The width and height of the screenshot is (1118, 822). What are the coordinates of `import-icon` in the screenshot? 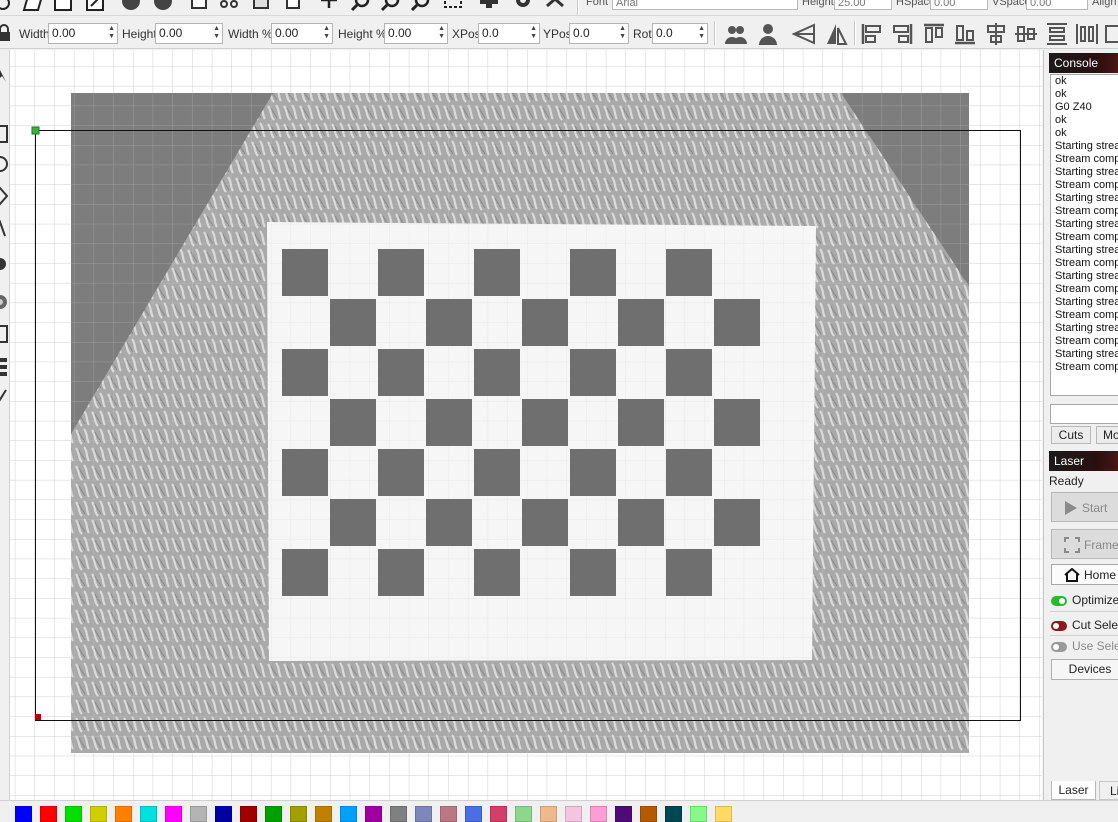 It's located at (95, 7).